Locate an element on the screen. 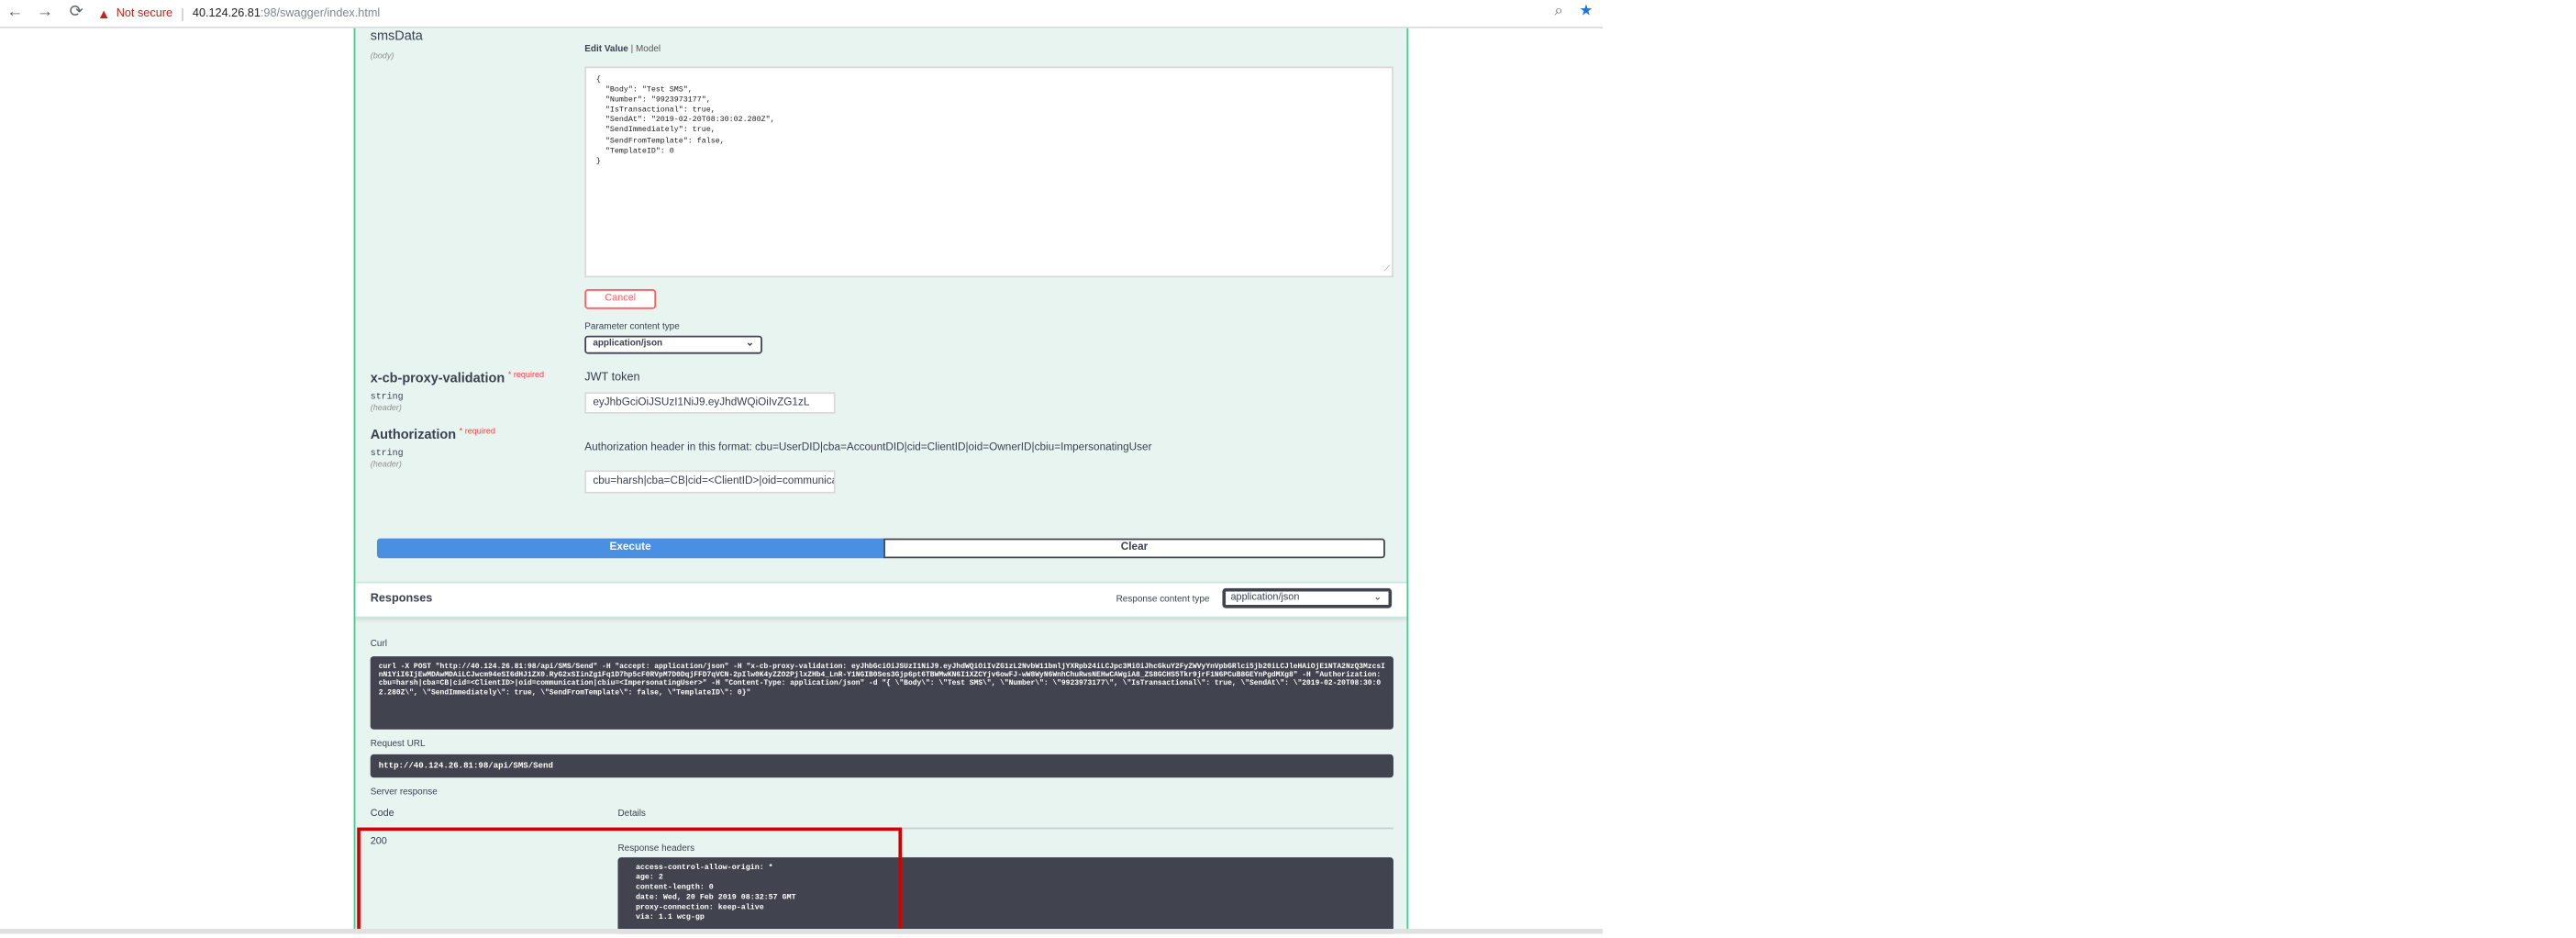 This screenshot has height=938, width=2576. server-response-label: Server response is located at coordinates (404, 792).